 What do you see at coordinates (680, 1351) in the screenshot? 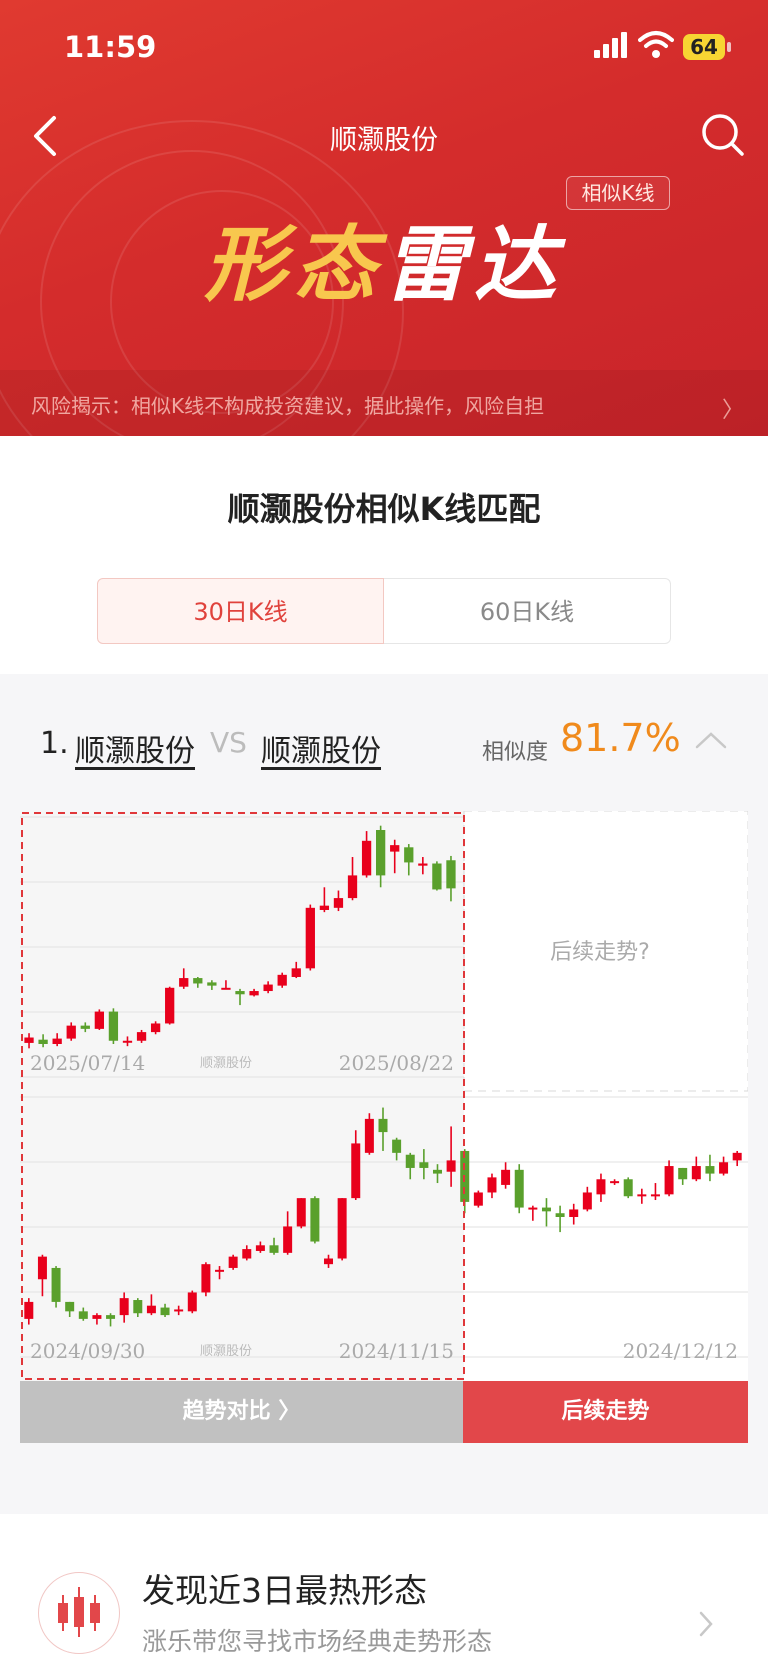
I see `lower-date-end: 2024/12/12` at bounding box center [680, 1351].